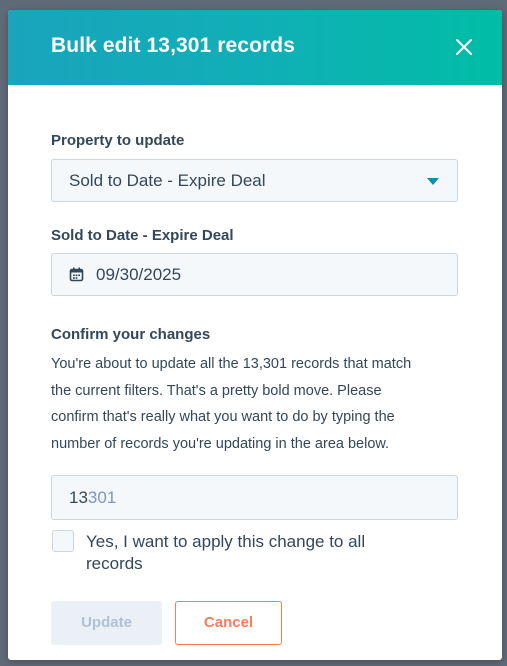 This screenshot has height=666, width=507. Describe the element at coordinates (114, 563) in the screenshot. I see `checkbox-label-line: records` at that location.